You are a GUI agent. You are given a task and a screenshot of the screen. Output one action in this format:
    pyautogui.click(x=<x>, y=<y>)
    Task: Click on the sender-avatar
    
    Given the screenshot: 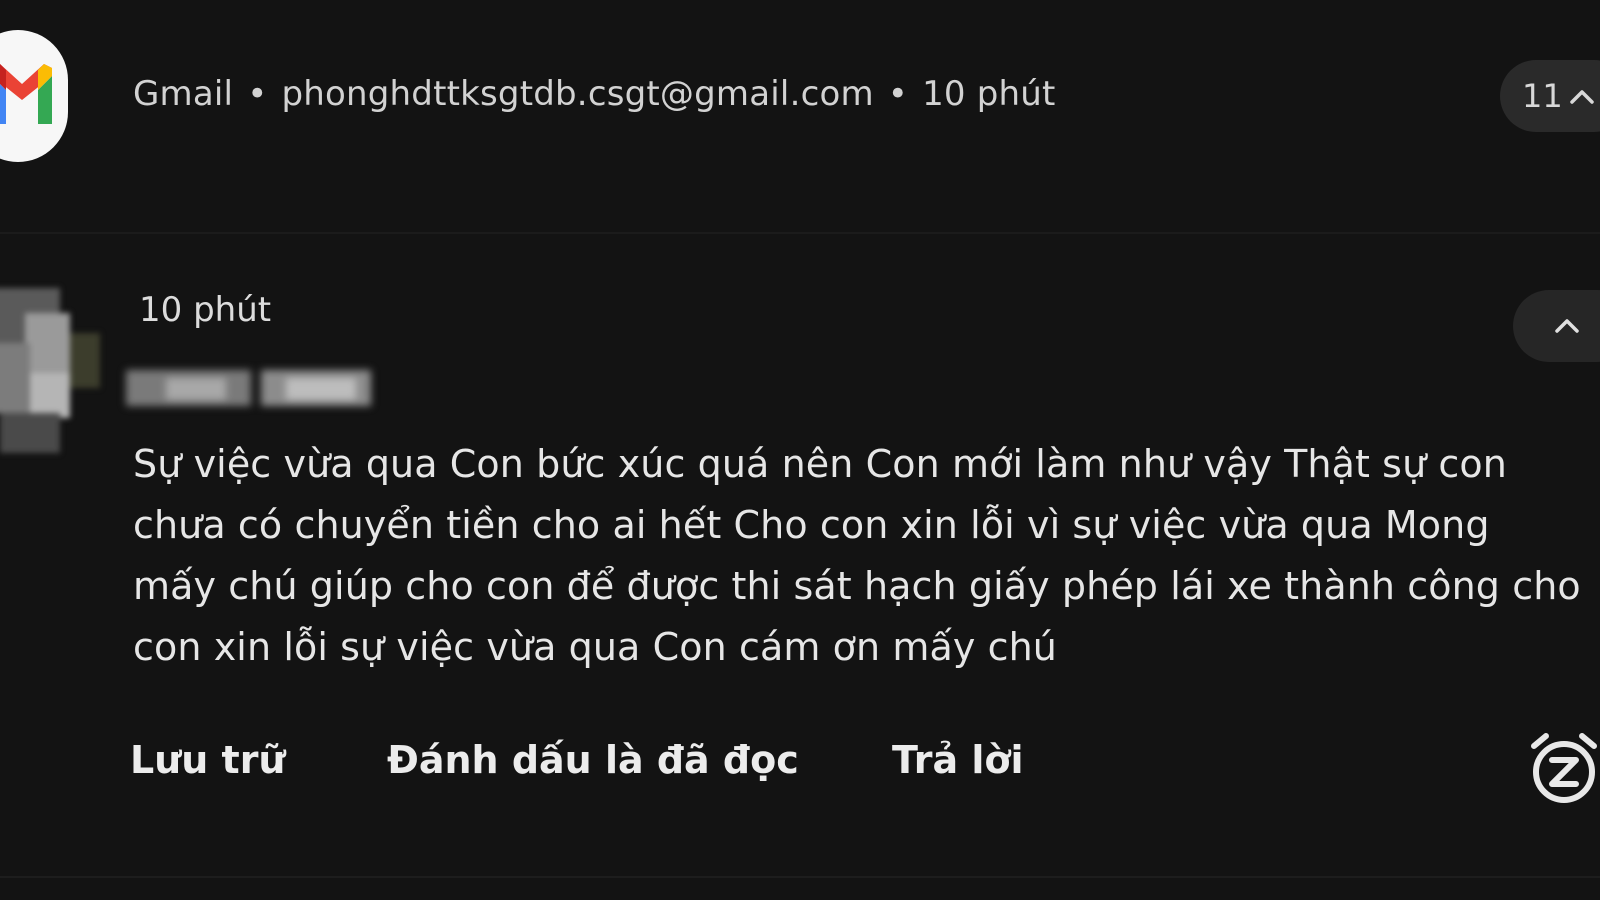 What is the action you would take?
    pyautogui.click(x=51, y=373)
    